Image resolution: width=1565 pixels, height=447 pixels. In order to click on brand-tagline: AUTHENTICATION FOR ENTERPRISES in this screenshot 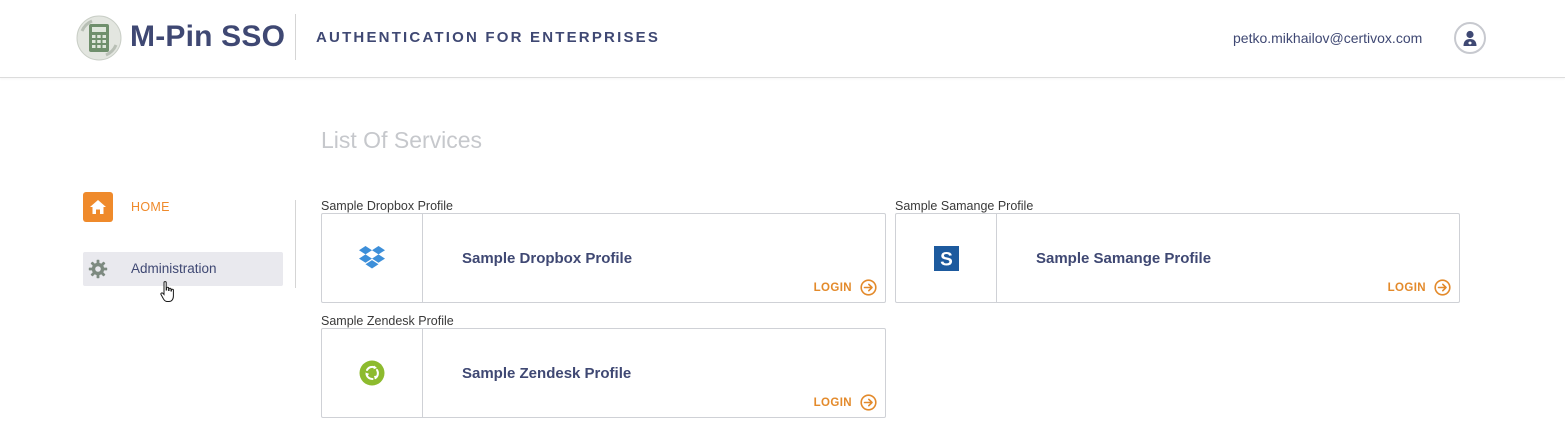, I will do `click(488, 37)`.